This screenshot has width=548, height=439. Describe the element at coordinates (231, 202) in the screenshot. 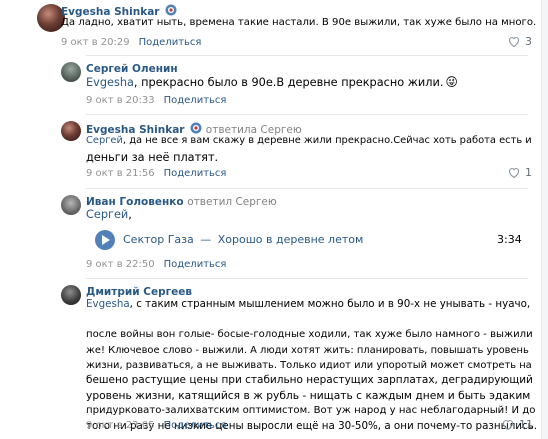

I see `reply-to-label: ответил Сергею` at that location.